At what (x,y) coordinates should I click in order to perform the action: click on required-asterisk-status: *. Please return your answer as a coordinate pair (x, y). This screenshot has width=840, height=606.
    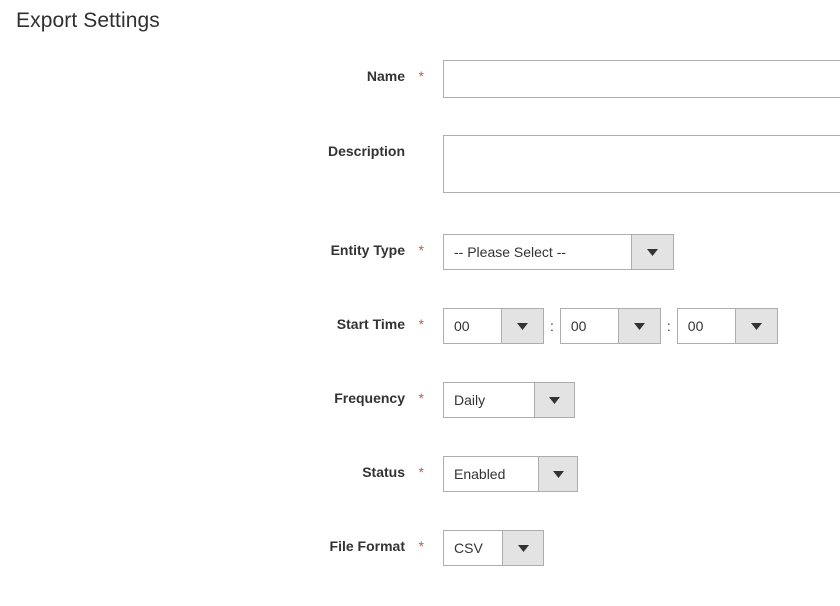
    Looking at the image, I should click on (421, 472).